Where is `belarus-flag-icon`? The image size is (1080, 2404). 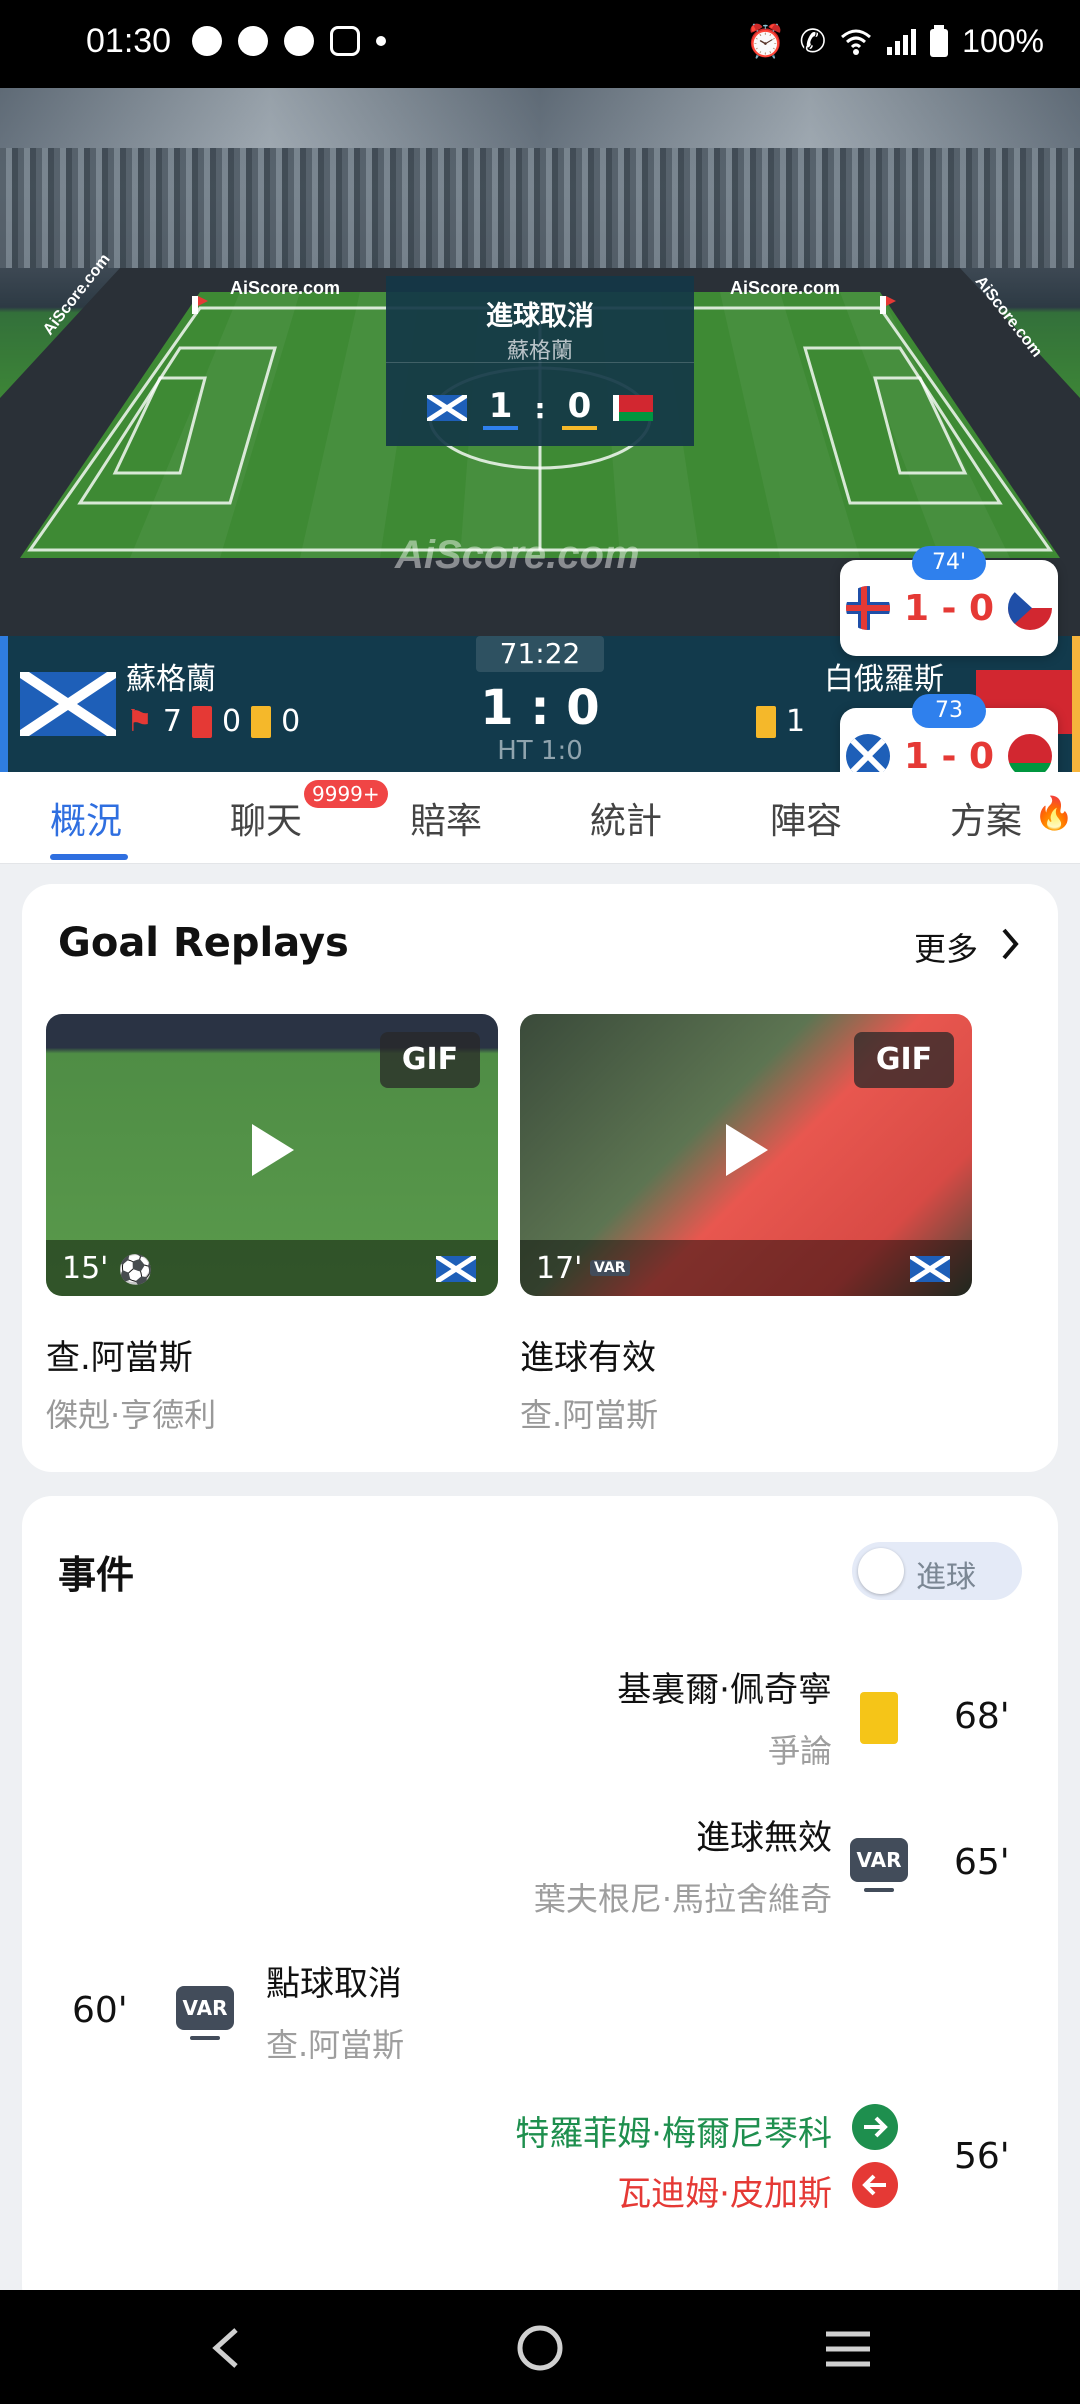 belarus-flag-icon is located at coordinates (633, 408).